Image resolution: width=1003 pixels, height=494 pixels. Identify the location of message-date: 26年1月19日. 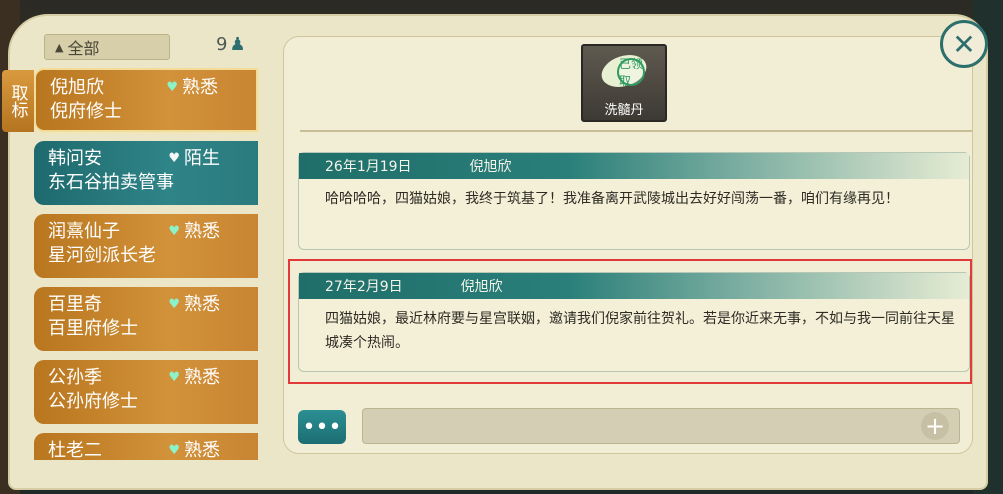
(368, 167).